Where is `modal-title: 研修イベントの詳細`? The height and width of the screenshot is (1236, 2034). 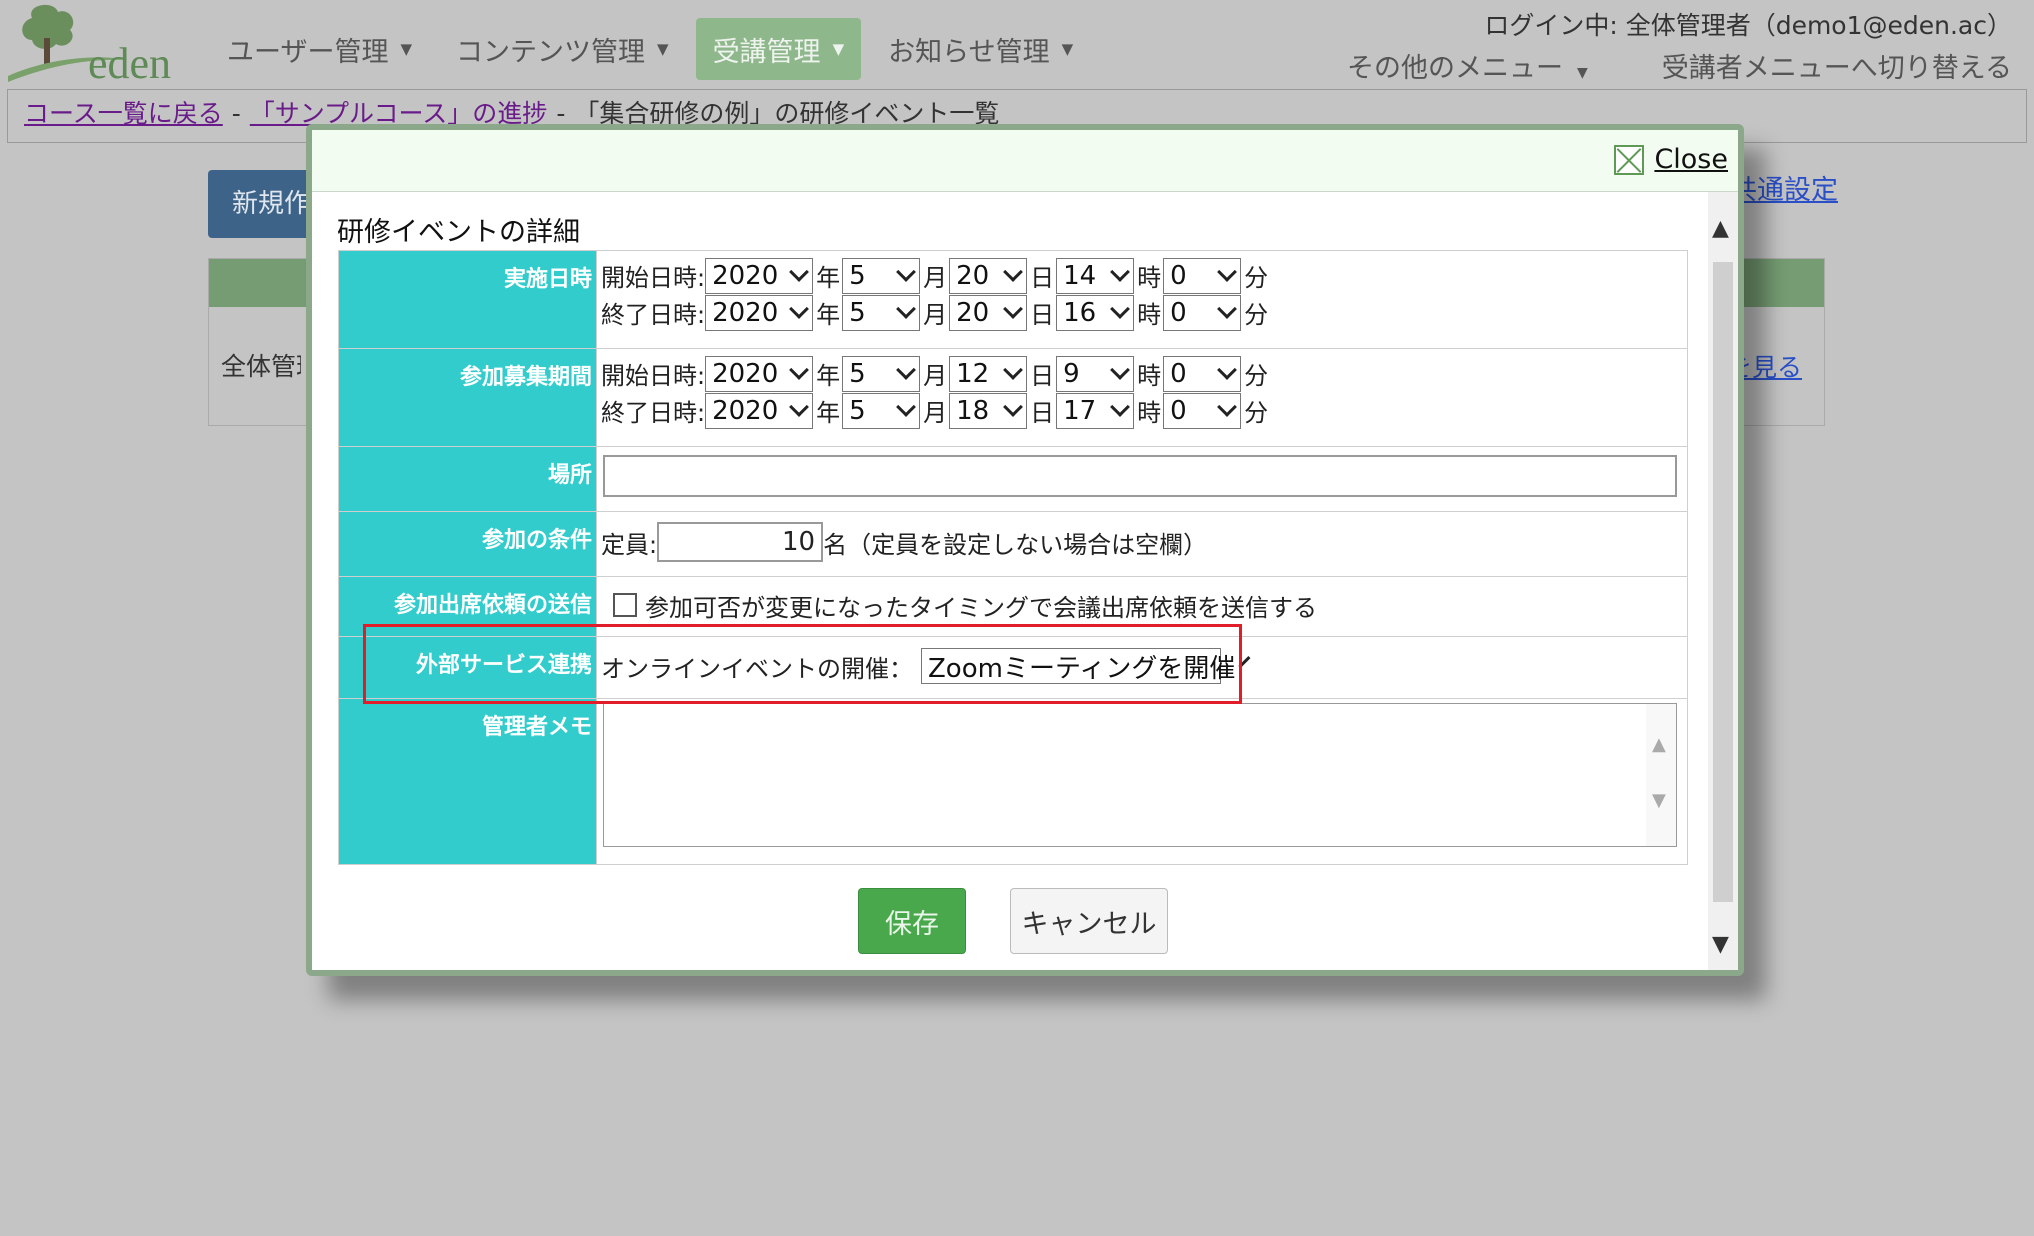
modal-title: 研修イベントの詳細 is located at coordinates (458, 232).